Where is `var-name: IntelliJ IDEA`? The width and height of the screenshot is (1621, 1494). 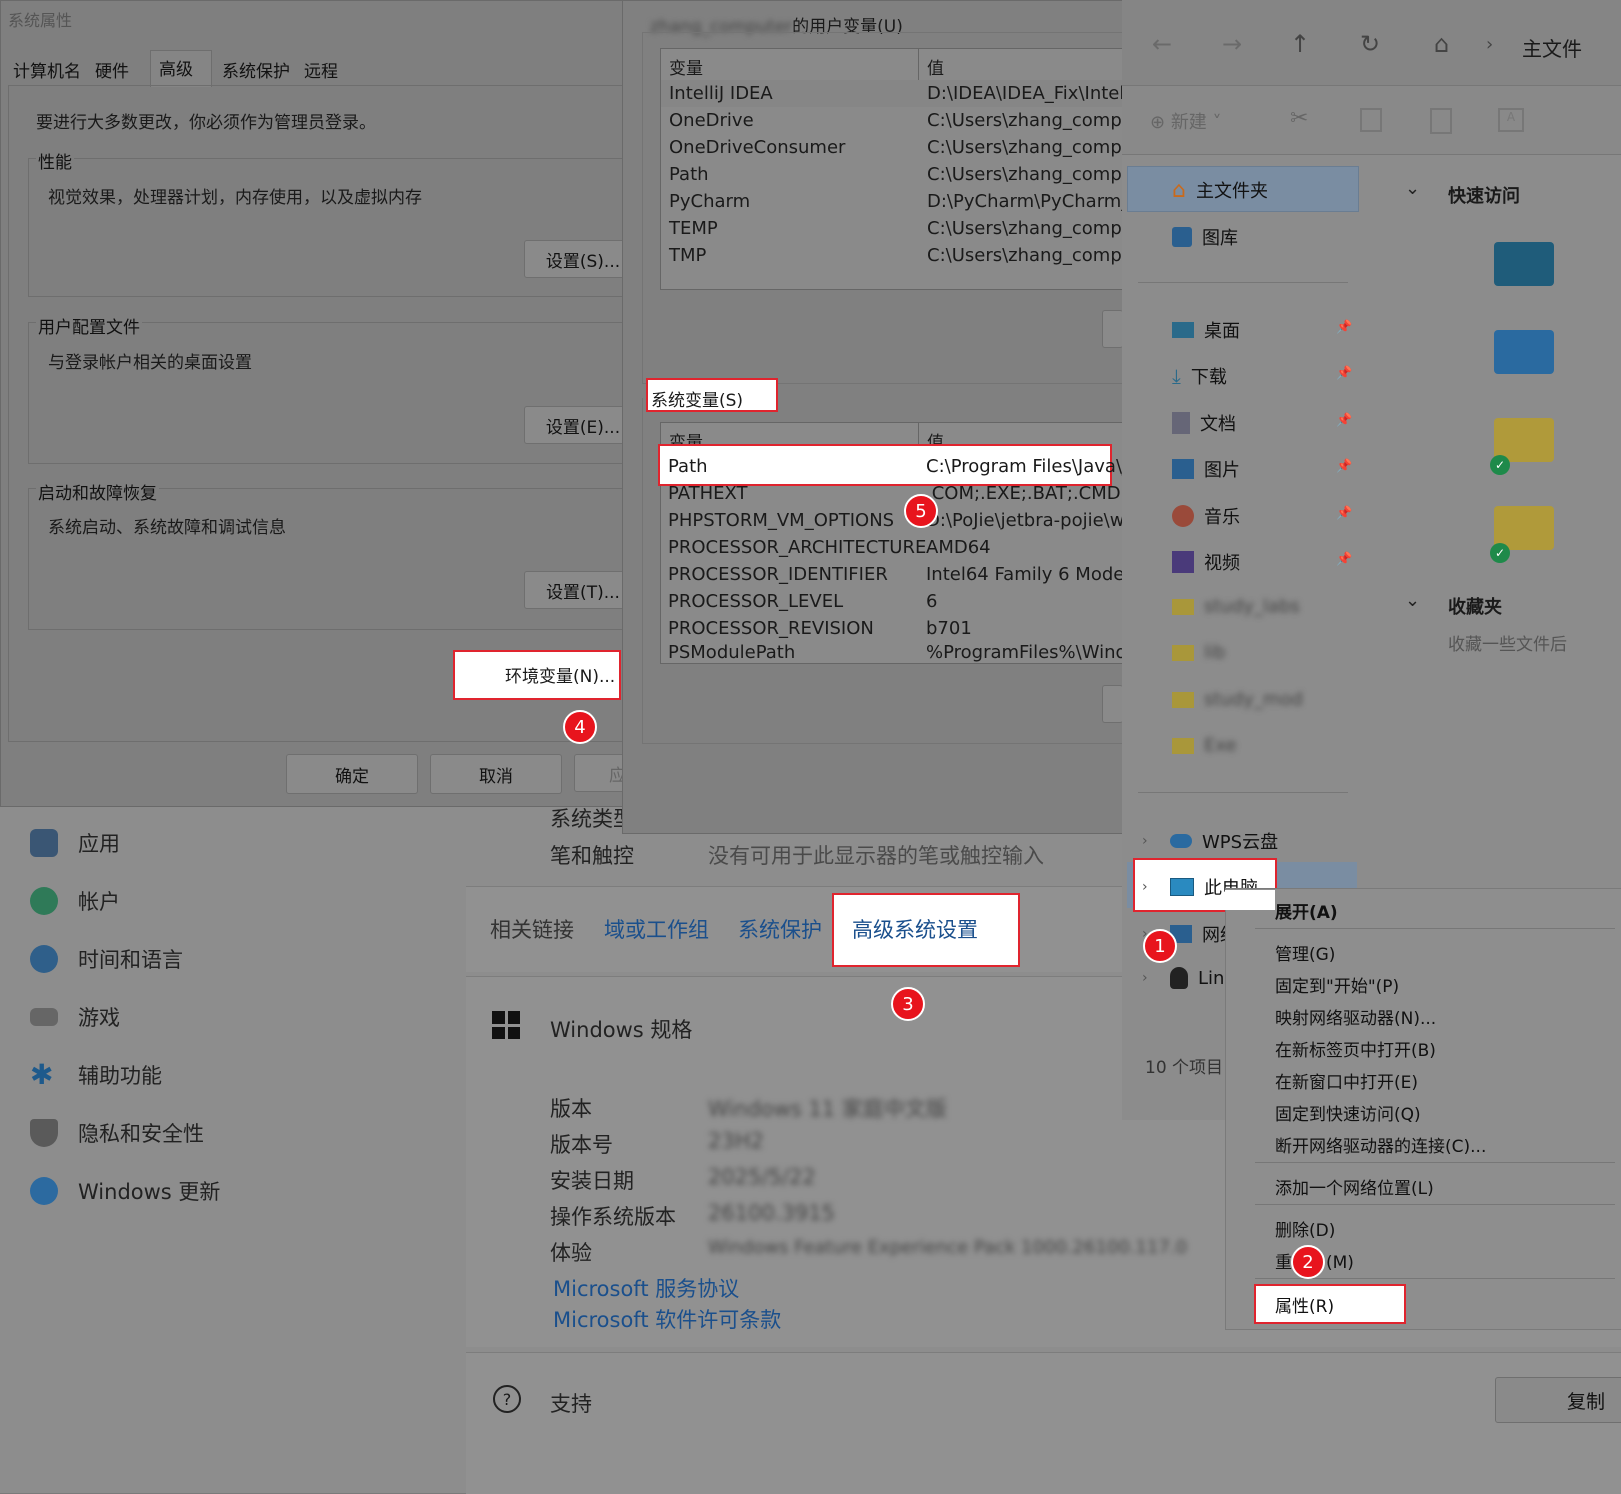 var-name: IntelliJ IDEA is located at coordinates (721, 93).